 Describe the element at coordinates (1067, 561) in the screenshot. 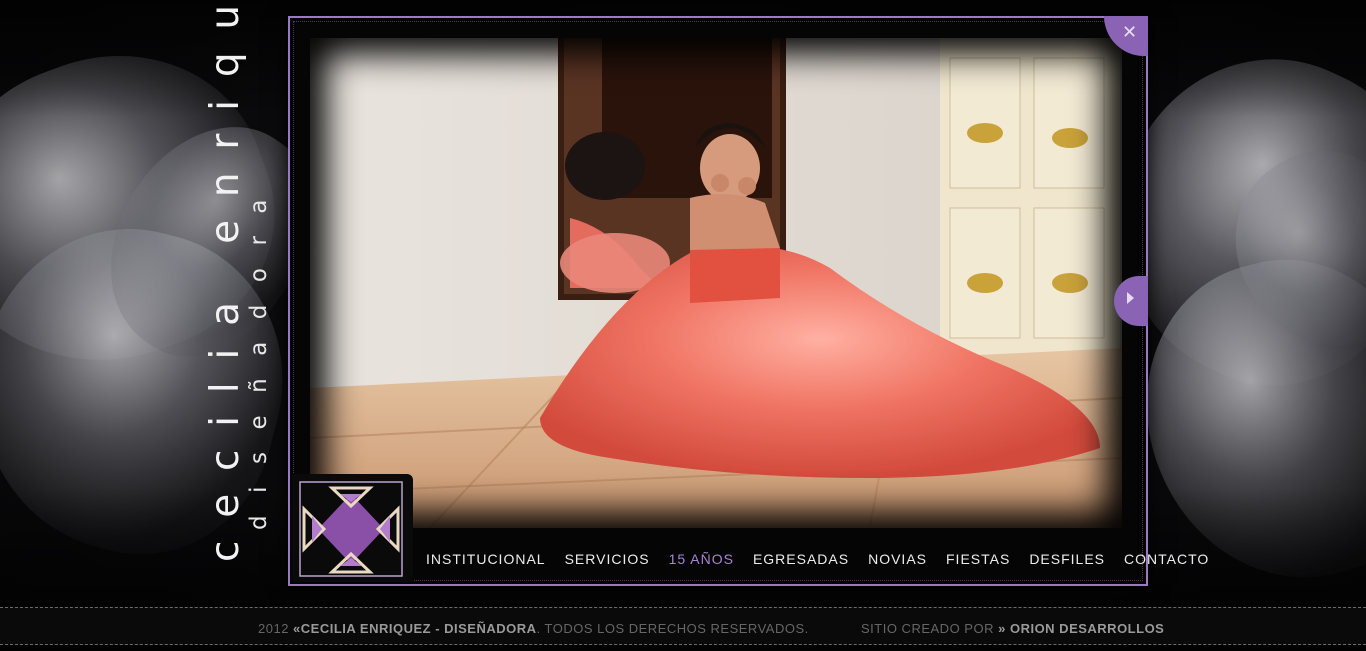

I see `nav-item-desfiles: DESFILES` at that location.